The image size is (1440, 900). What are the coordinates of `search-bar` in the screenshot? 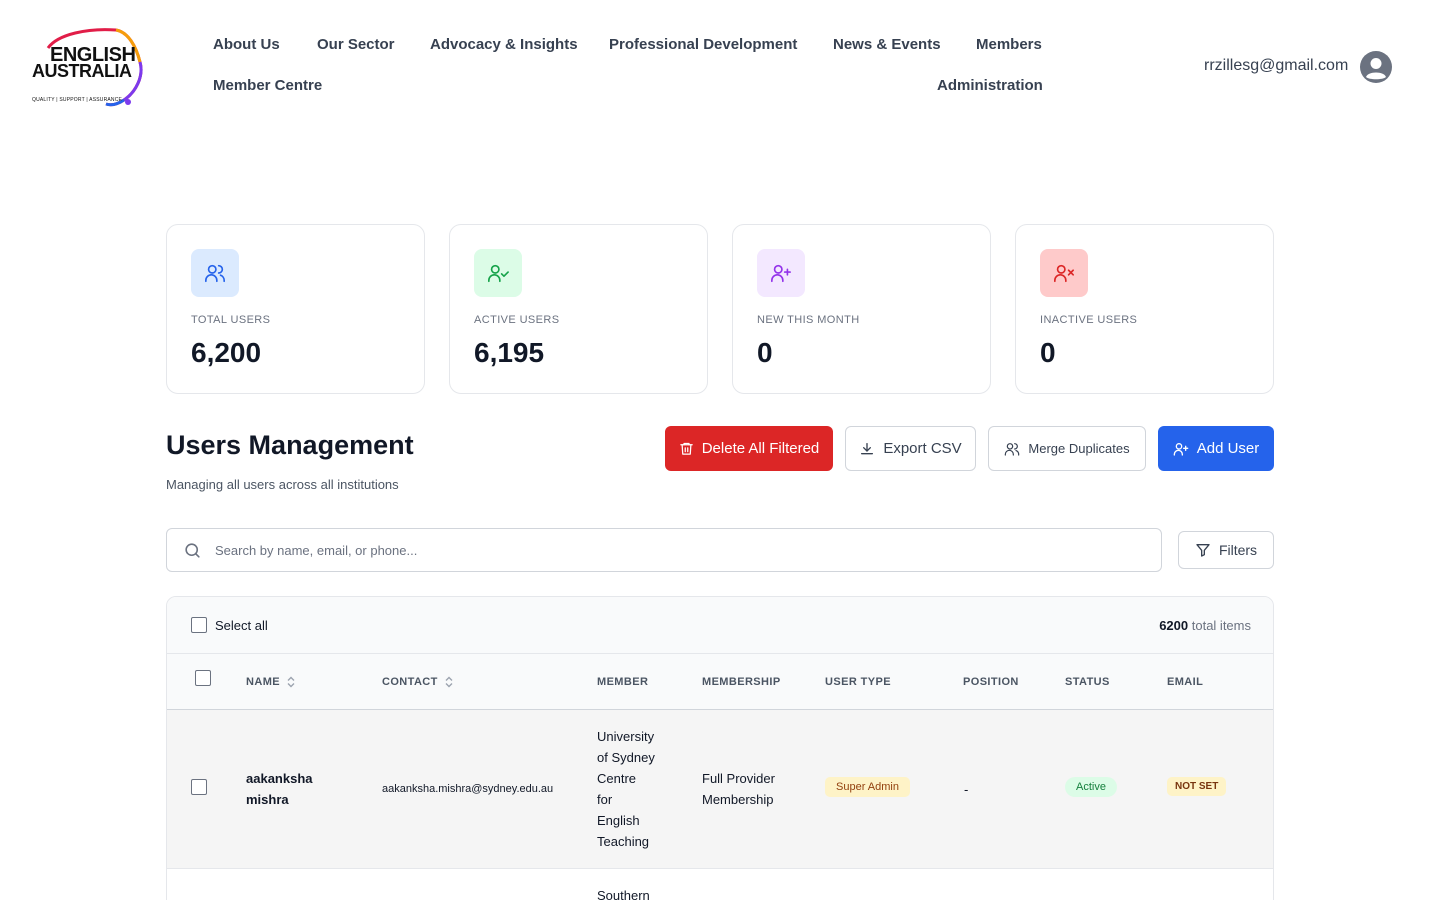 It's located at (664, 550).